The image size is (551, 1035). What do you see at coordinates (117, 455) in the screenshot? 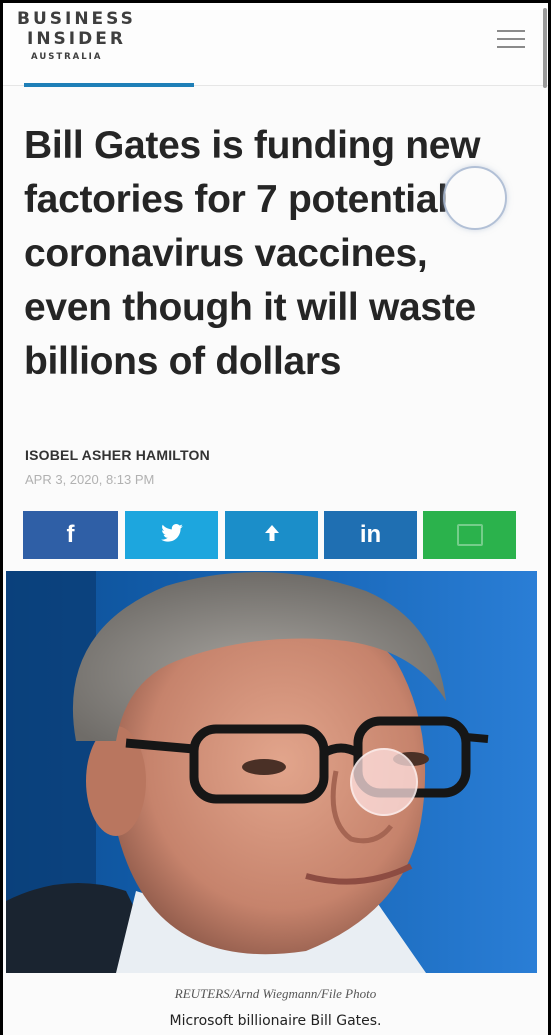
I see `author-byline: ISOBEL ASHER HAMILTON` at bounding box center [117, 455].